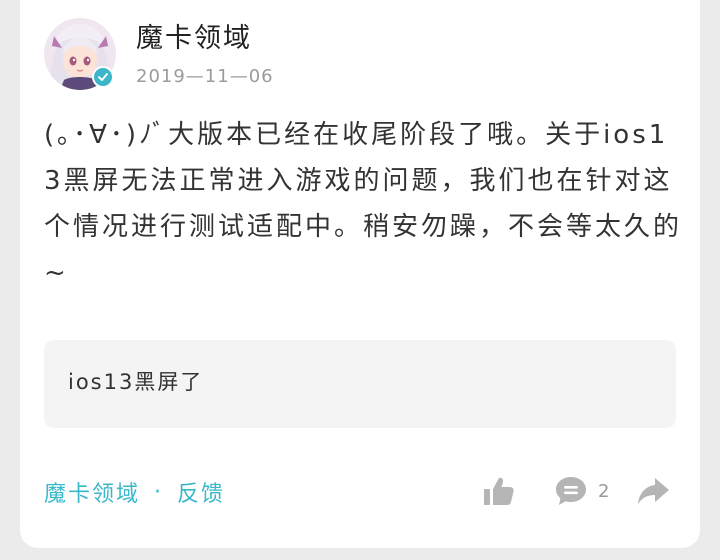 The width and height of the screenshot is (720, 560). What do you see at coordinates (360, 491) in the screenshot?
I see `post-footer: 魔卡领域 · 反馈 2` at bounding box center [360, 491].